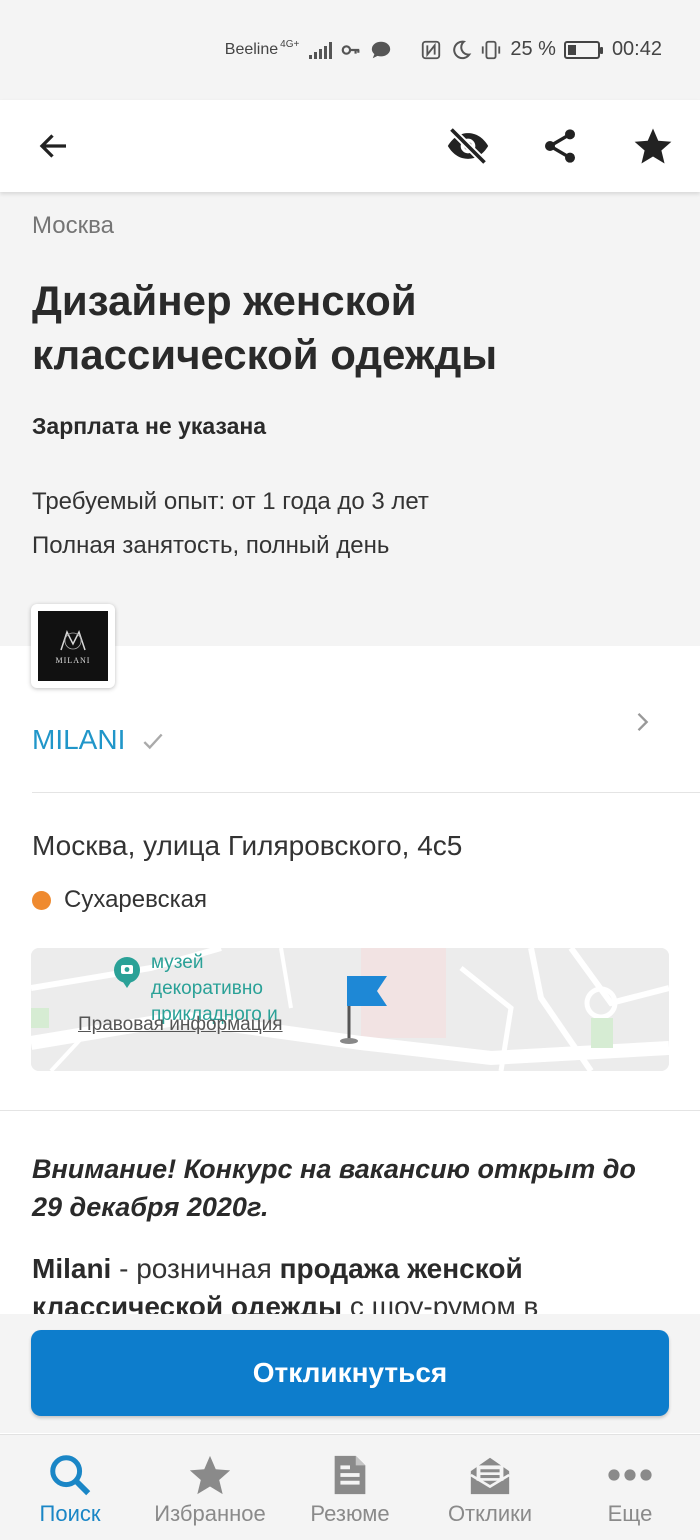  I want to click on eye-off-icon, so click(468, 146).